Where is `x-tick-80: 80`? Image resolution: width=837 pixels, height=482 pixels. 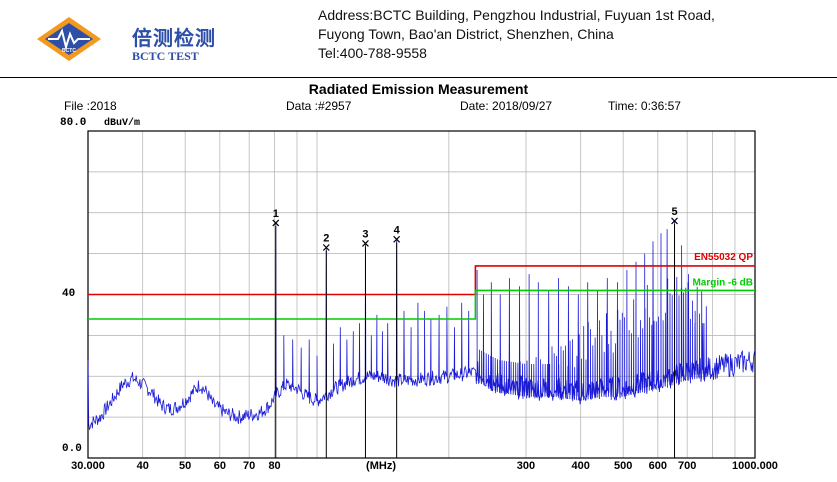 x-tick-80: 80 is located at coordinates (274, 466).